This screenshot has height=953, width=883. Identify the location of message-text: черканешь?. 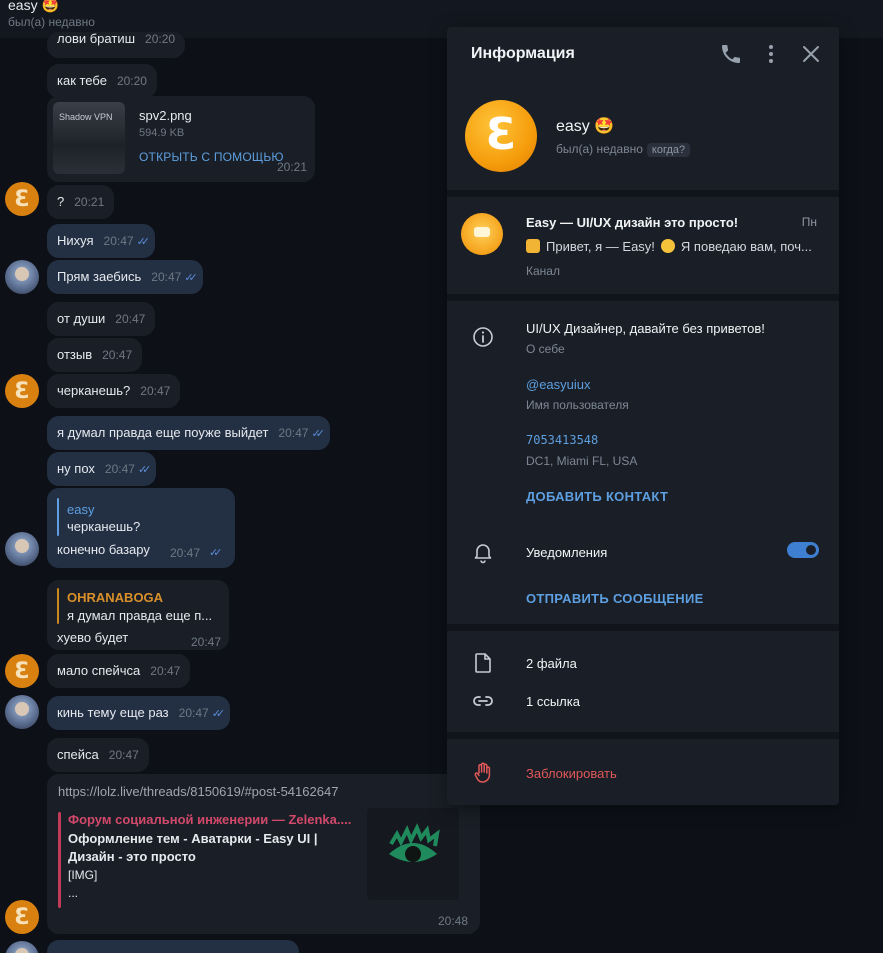
(94, 390).